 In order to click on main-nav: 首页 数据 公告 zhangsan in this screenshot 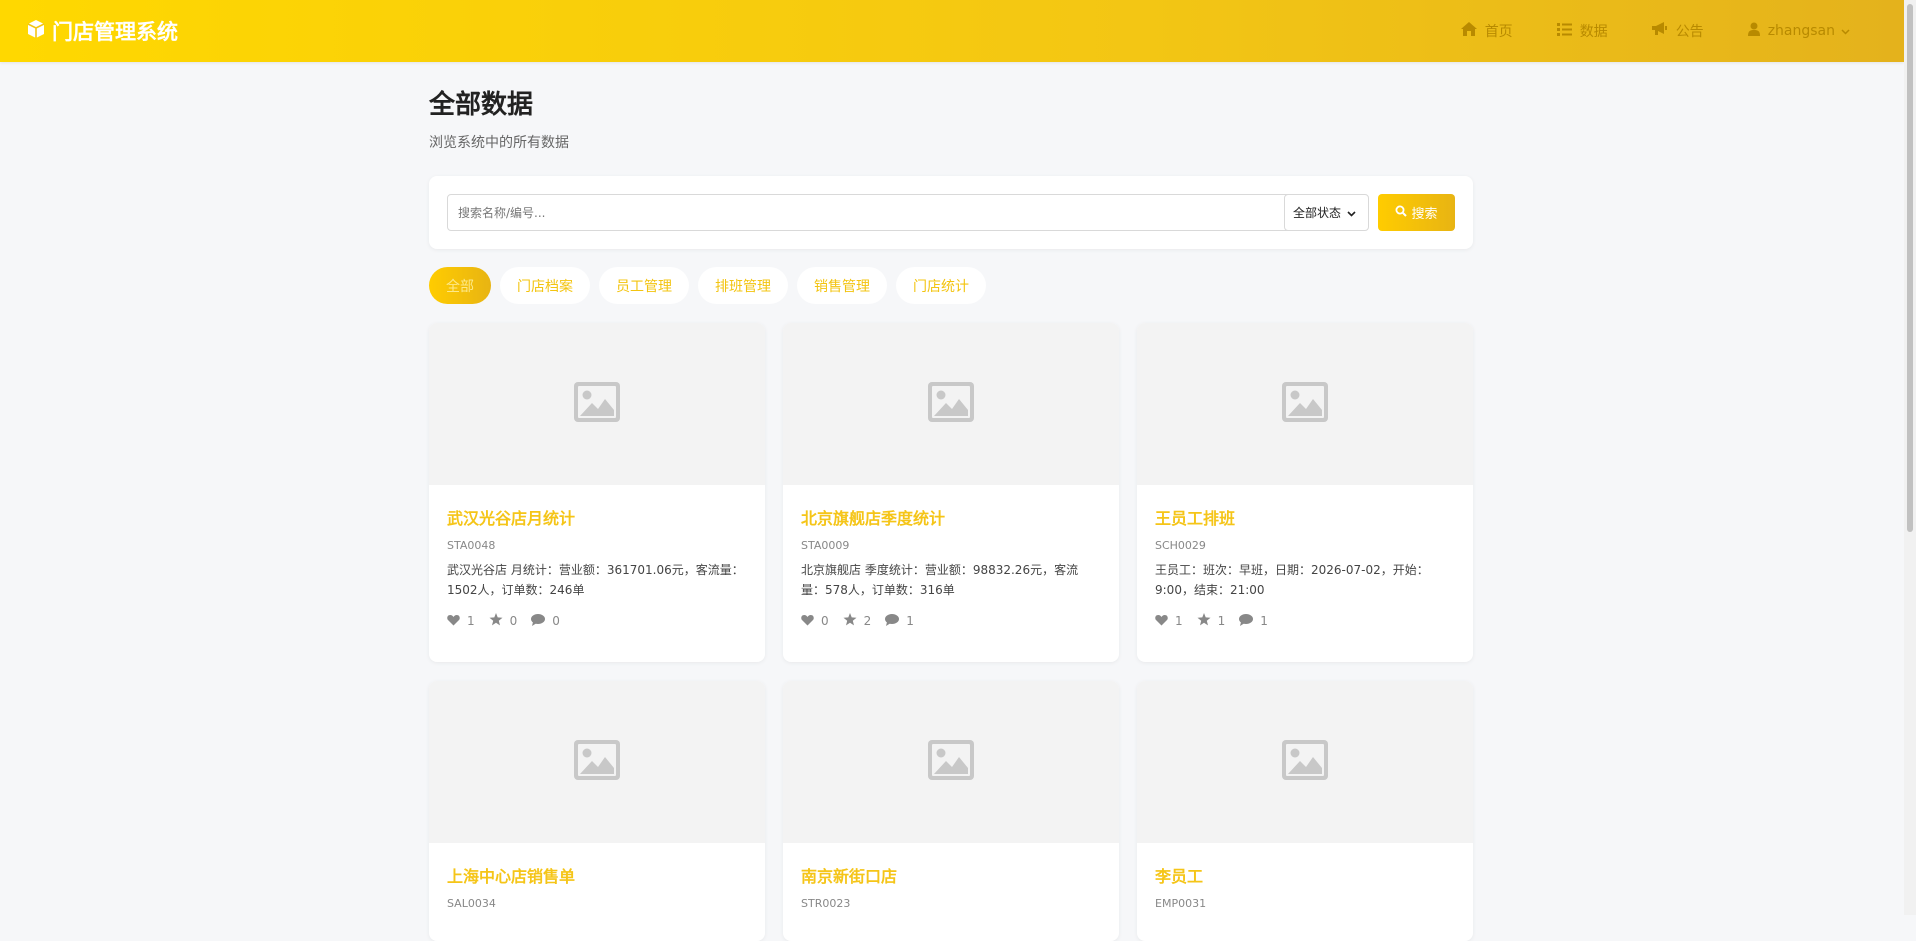, I will do `click(1682, 31)`.